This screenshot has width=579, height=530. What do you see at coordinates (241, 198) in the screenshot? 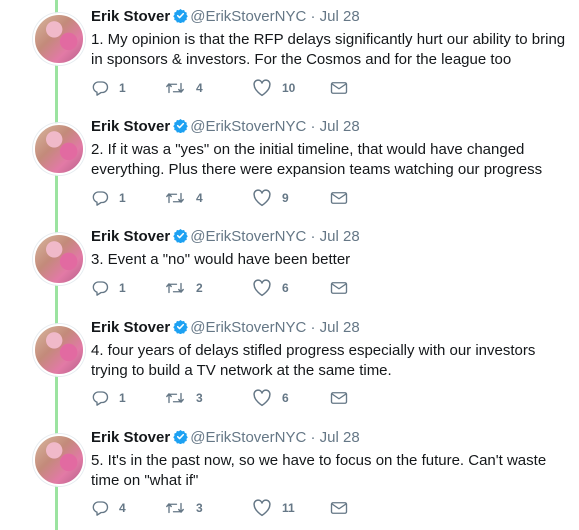
I see `tweet-actions: 1 4 9` at bounding box center [241, 198].